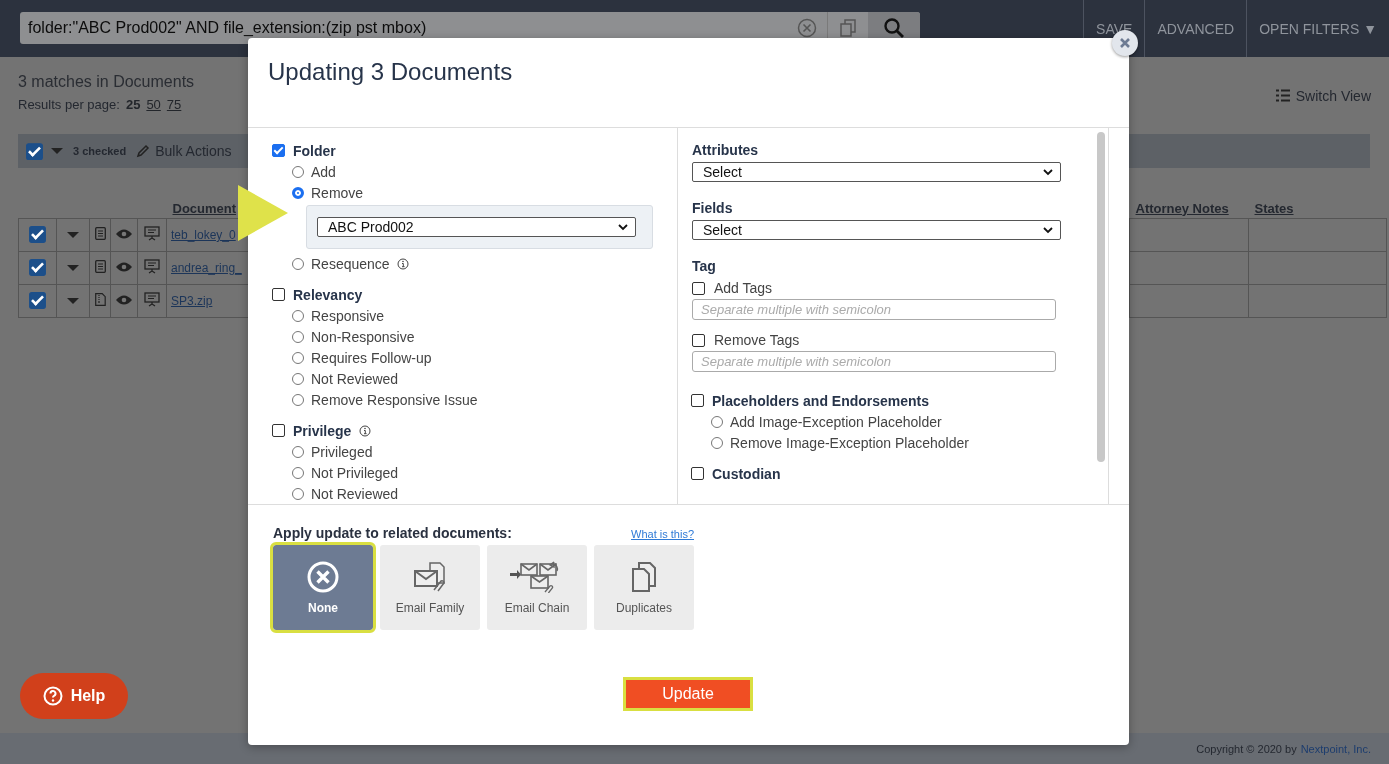  Describe the element at coordinates (106, 82) in the screenshot. I see `results-summary: 3 matches in Documents` at that location.